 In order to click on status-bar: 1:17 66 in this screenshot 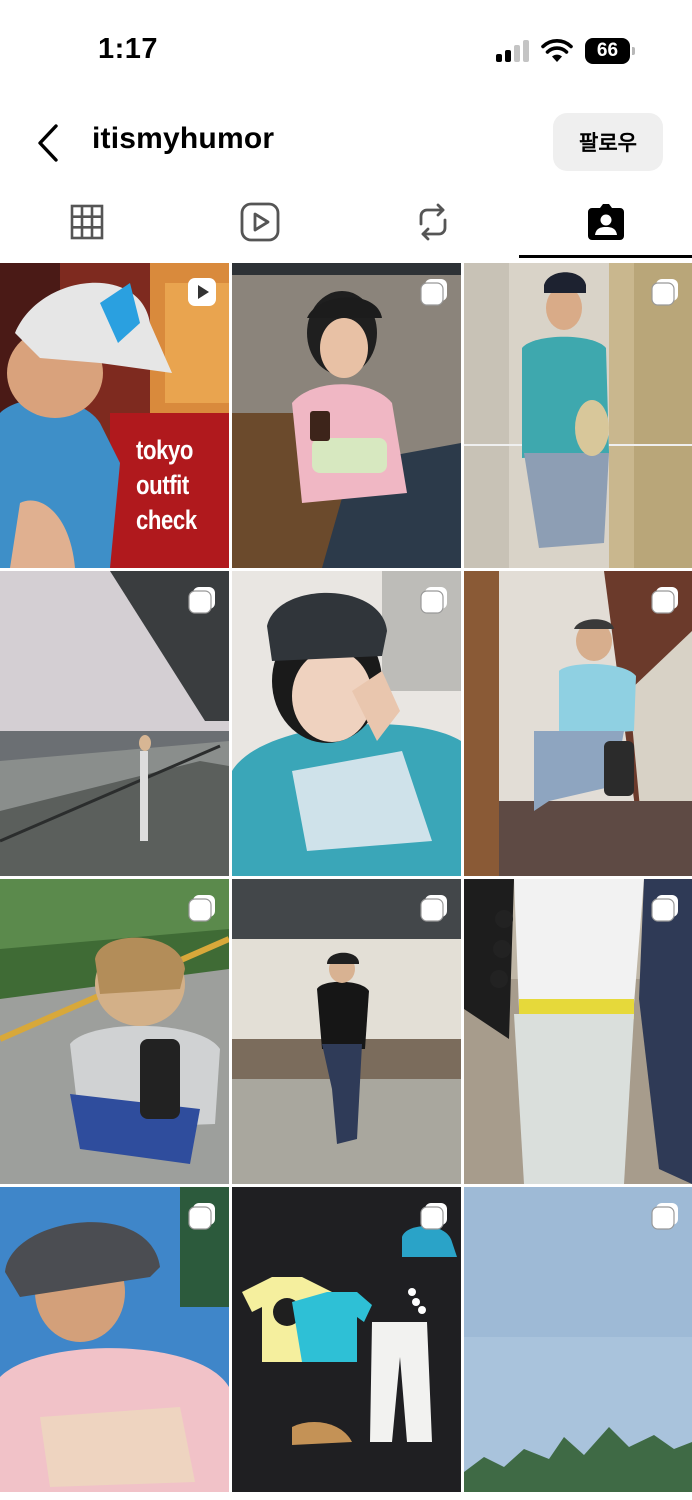, I will do `click(346, 50)`.